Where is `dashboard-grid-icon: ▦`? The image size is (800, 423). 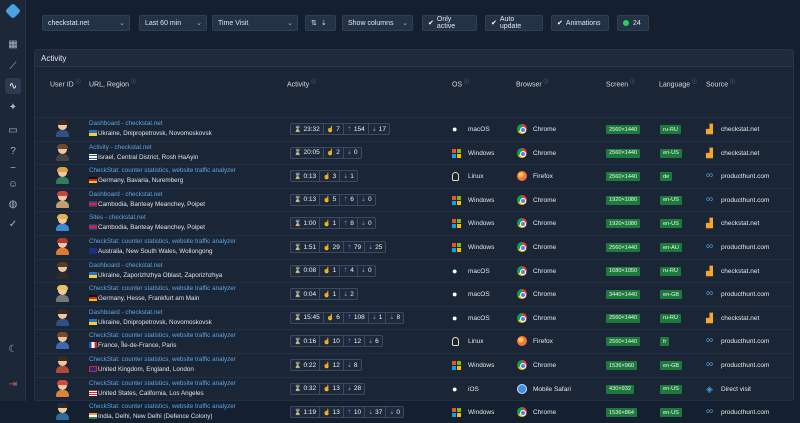
dashboard-grid-icon: ▦ is located at coordinates (13, 44).